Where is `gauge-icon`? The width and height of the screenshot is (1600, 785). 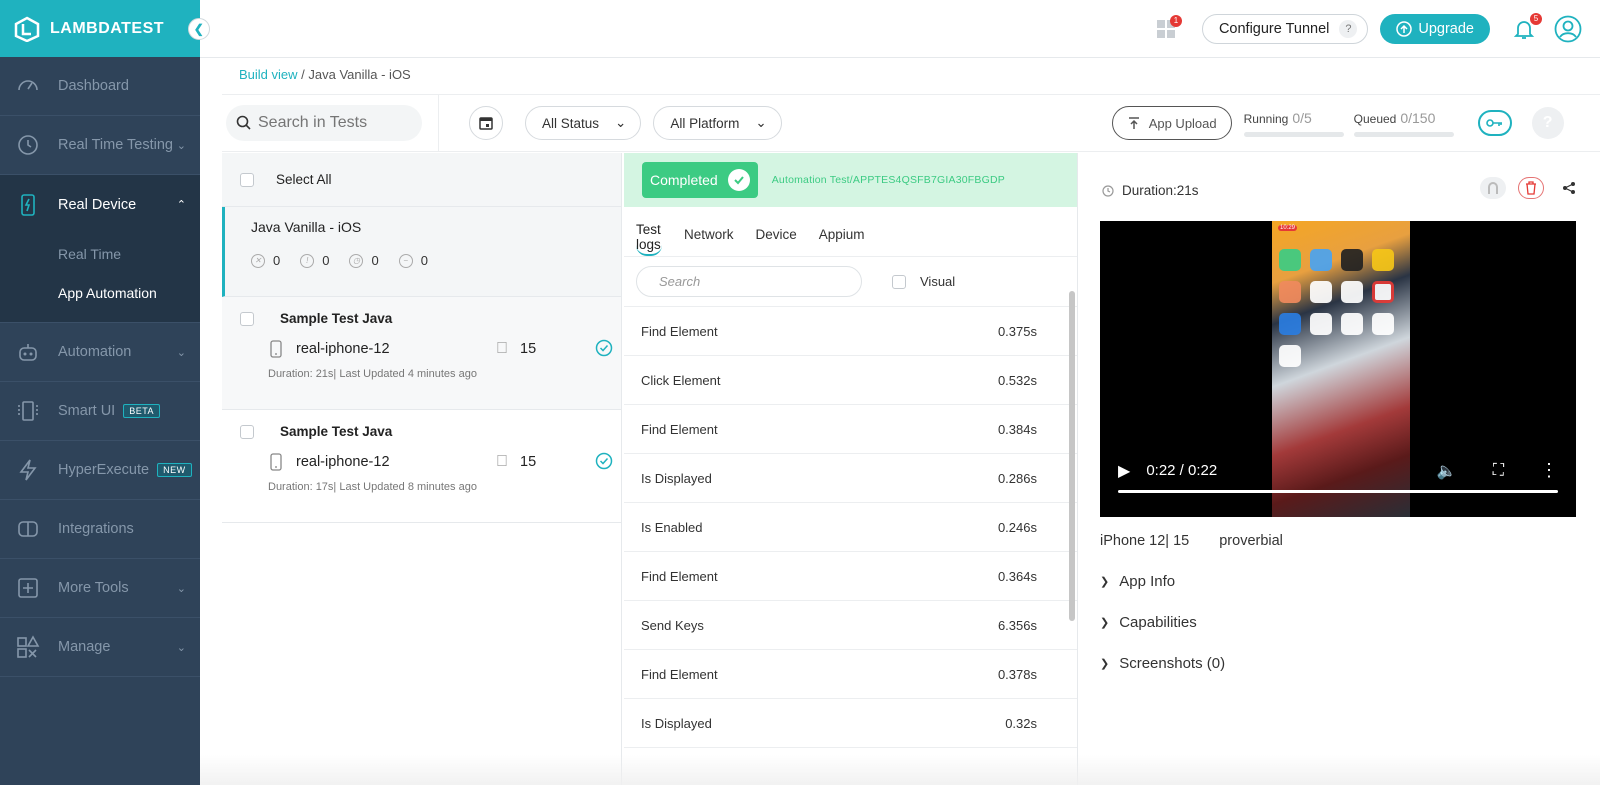 gauge-icon is located at coordinates (28, 86).